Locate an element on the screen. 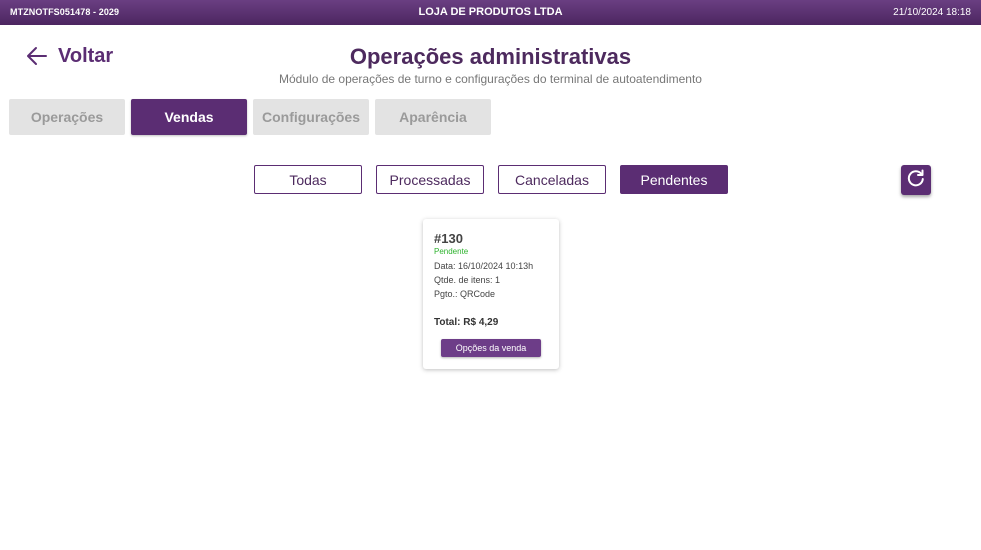  datetime: 21/10/2024 18:18 is located at coordinates (932, 12).